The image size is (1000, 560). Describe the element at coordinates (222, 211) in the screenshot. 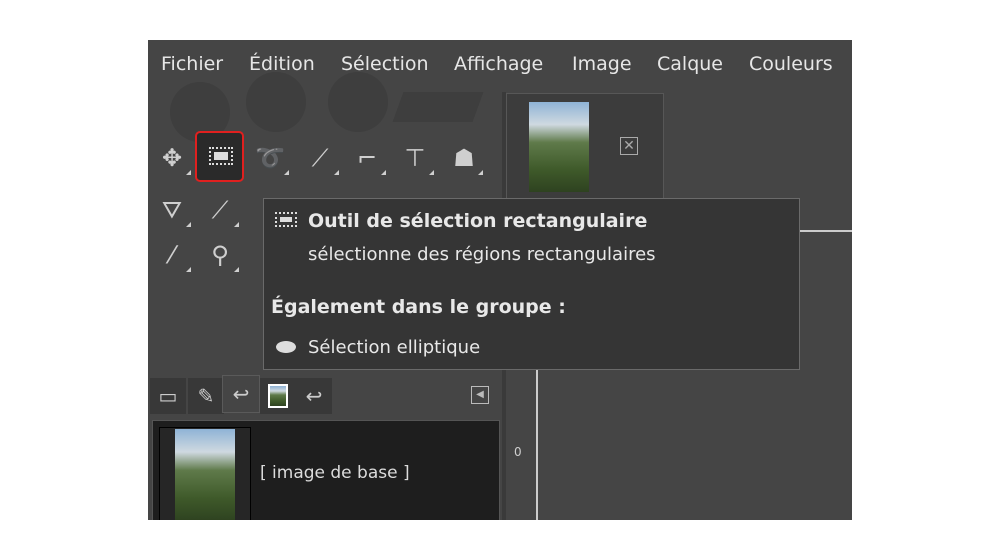

I see `paintbrush-icon: ⟋` at that location.